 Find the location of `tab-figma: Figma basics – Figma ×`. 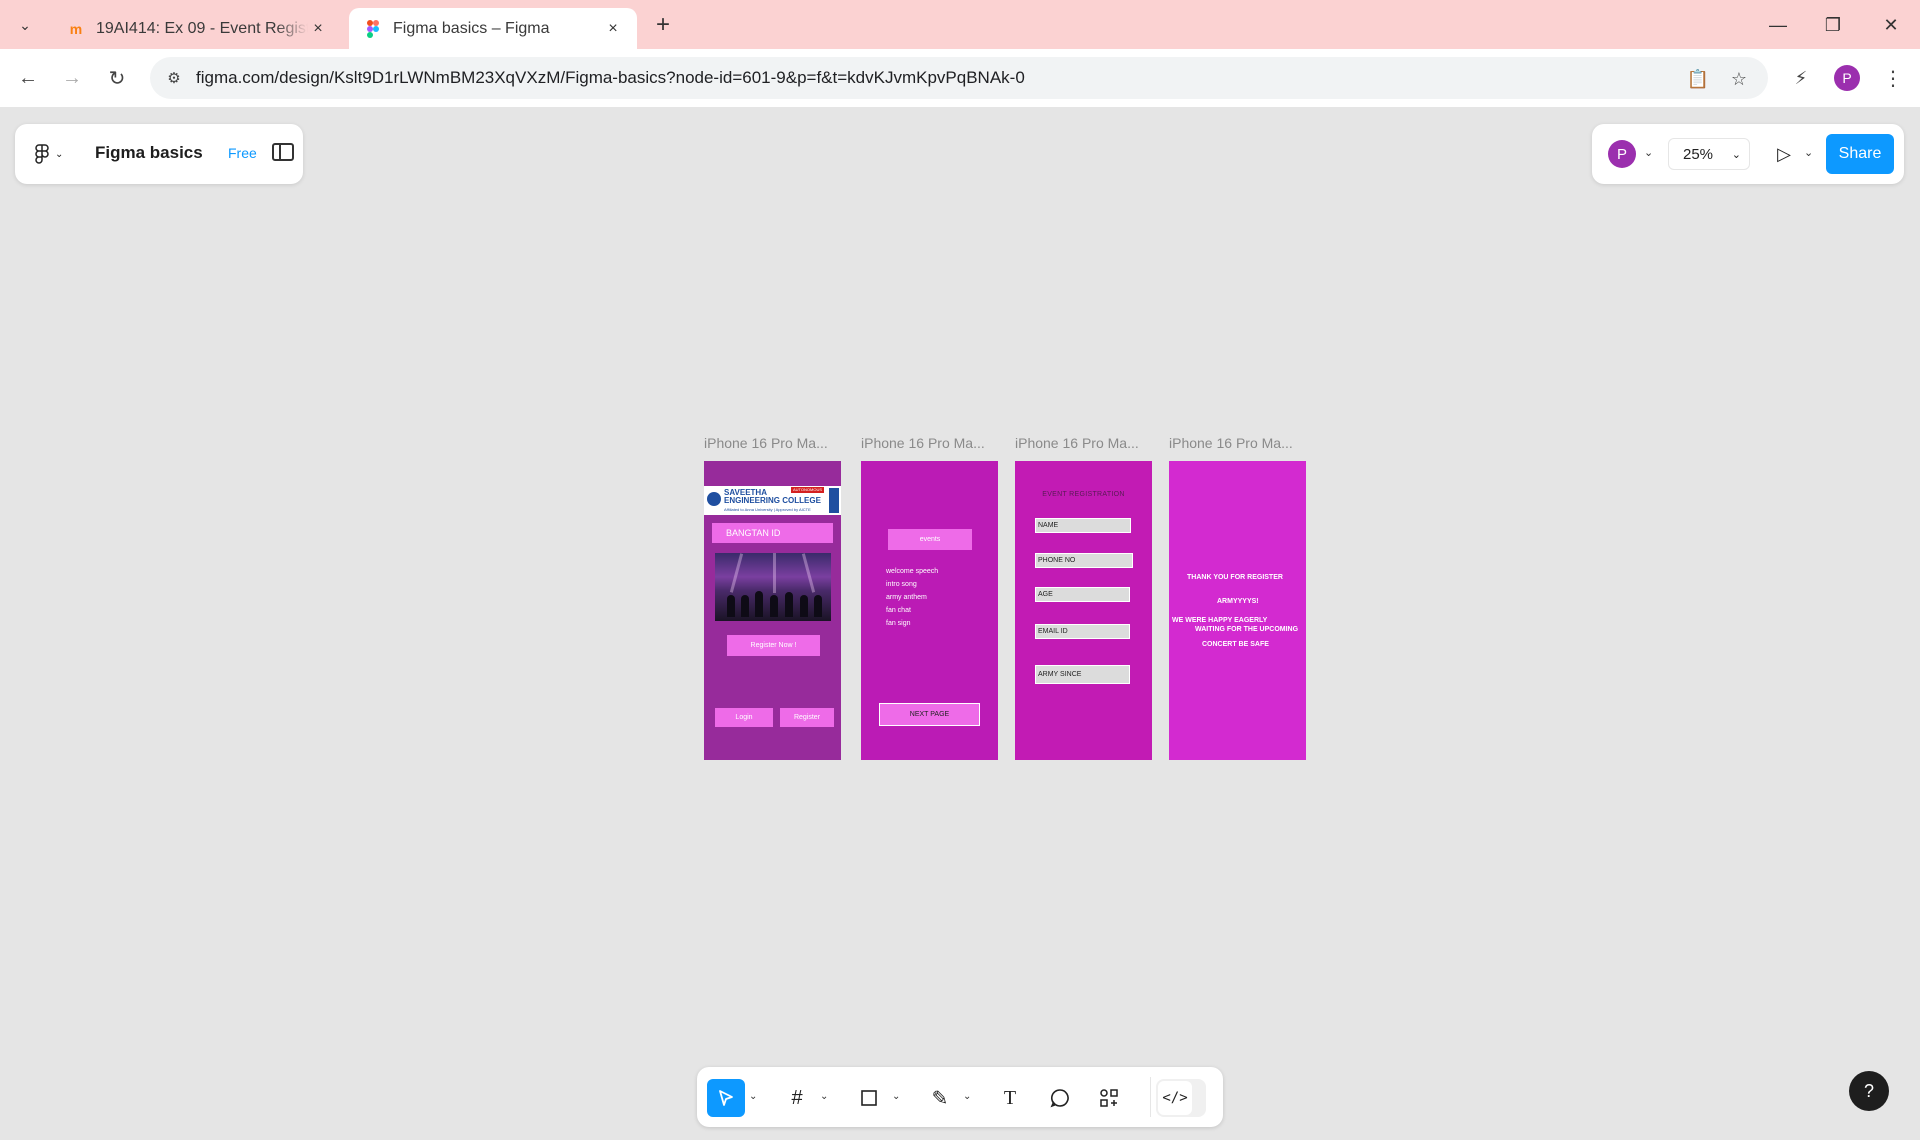

tab-figma: Figma basics – Figma × is located at coordinates (493, 28).